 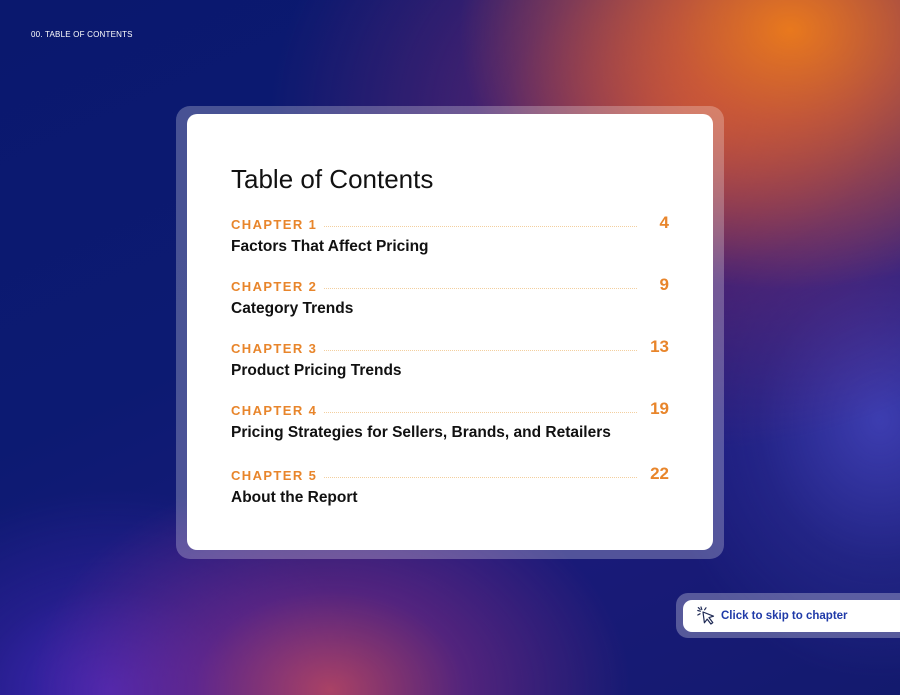 I want to click on chapter-title: Factors That Affect Pricing, so click(x=330, y=247).